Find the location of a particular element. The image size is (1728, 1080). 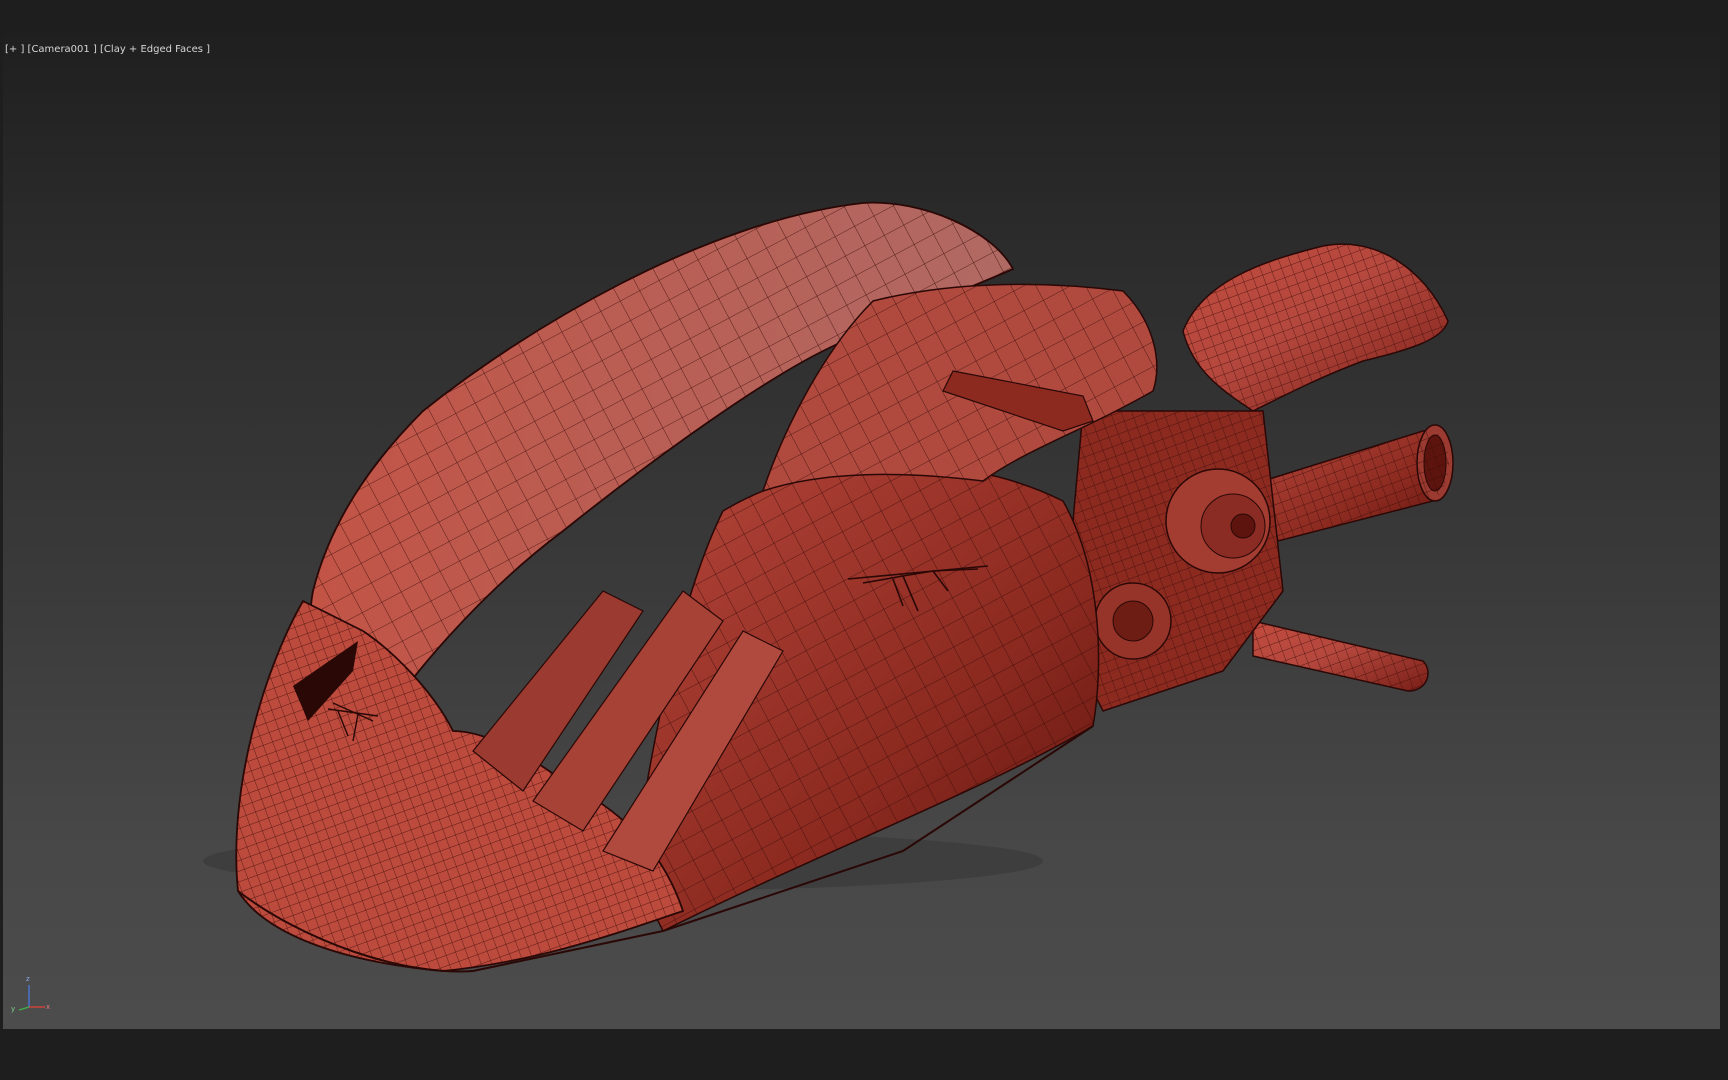

bottom-bar is located at coordinates (864, 1054).